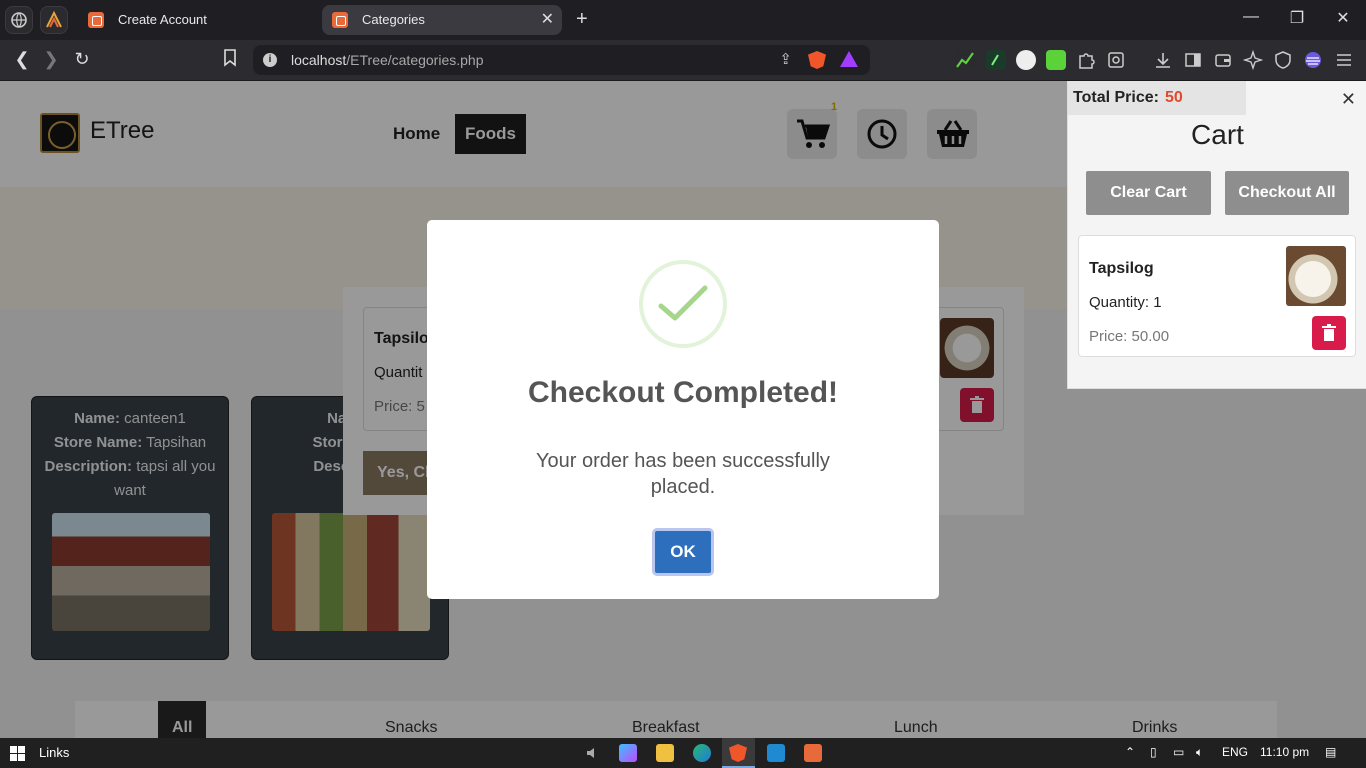  Describe the element at coordinates (683, 474) in the screenshot. I see `modal-message: Your order has been successfully placed.` at that location.